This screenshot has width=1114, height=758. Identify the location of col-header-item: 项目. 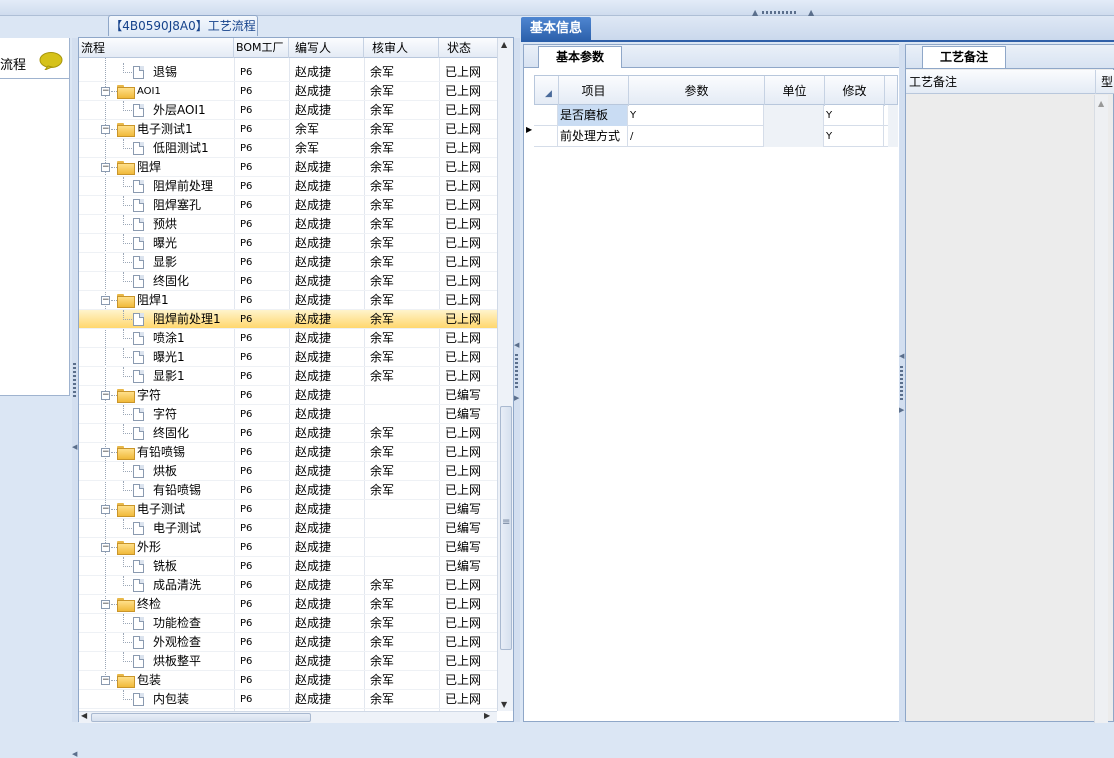
(594, 91).